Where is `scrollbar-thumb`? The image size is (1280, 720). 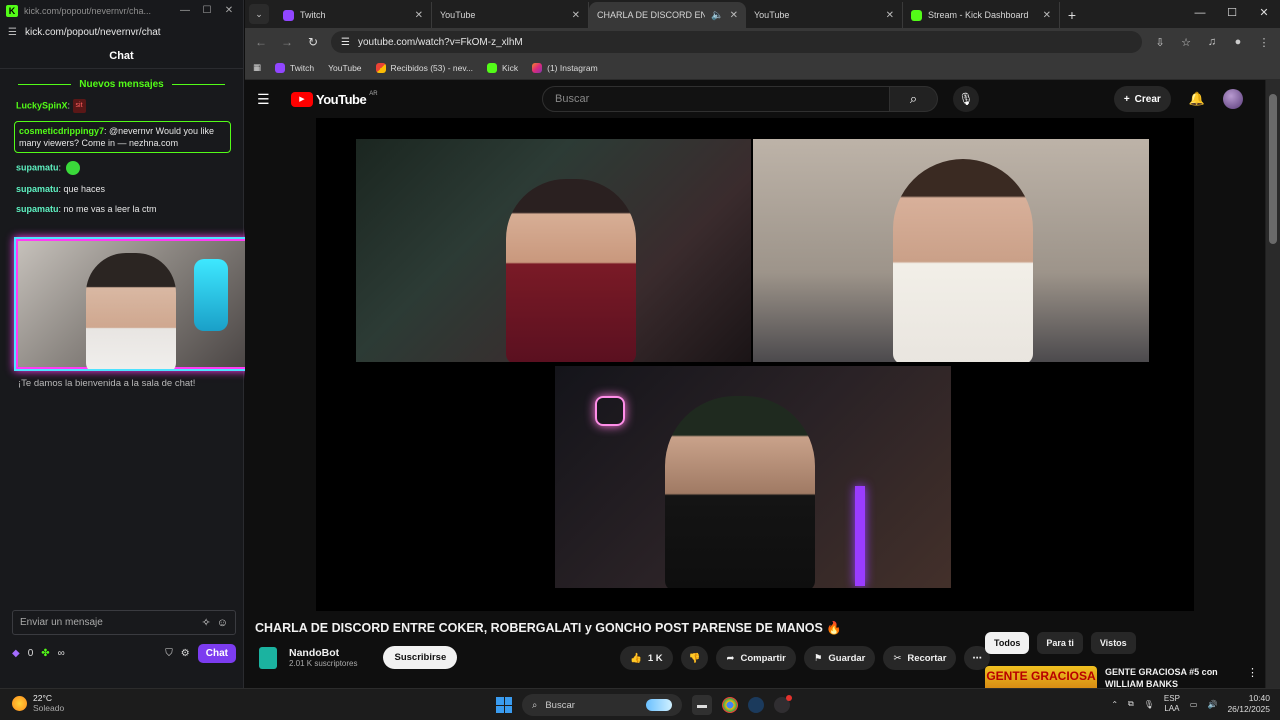
scrollbar-thumb is located at coordinates (1273, 169).